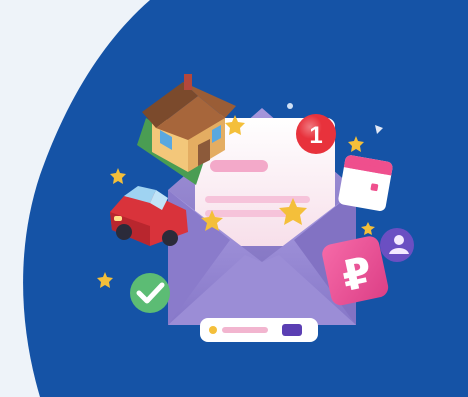 This screenshot has height=397, width=468. Describe the element at coordinates (213, 330) in the screenshot. I see `toggle-dot` at that location.